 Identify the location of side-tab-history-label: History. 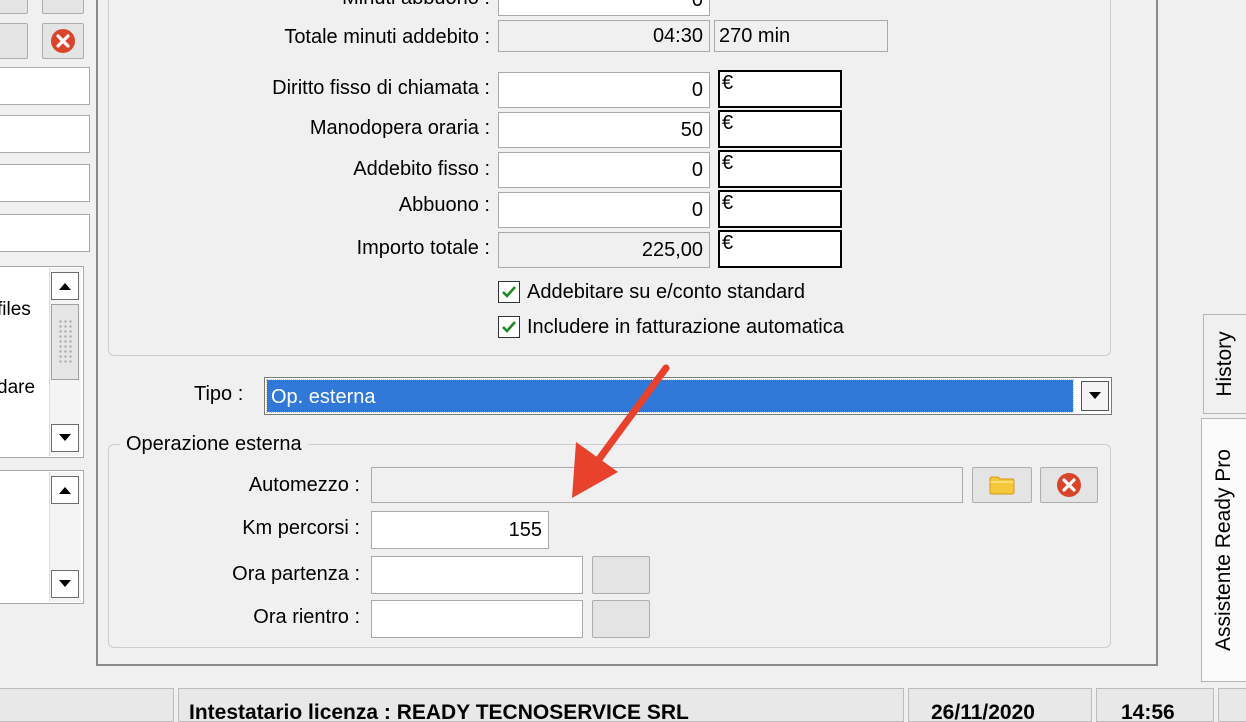
(1224, 364).